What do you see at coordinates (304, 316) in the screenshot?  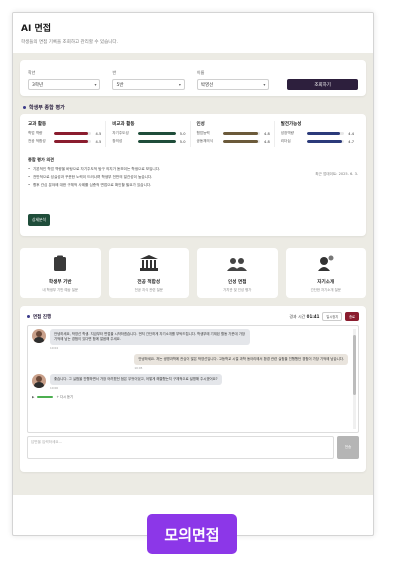 I see `elapsed-timer: 경과 시간 01:41` at bounding box center [304, 316].